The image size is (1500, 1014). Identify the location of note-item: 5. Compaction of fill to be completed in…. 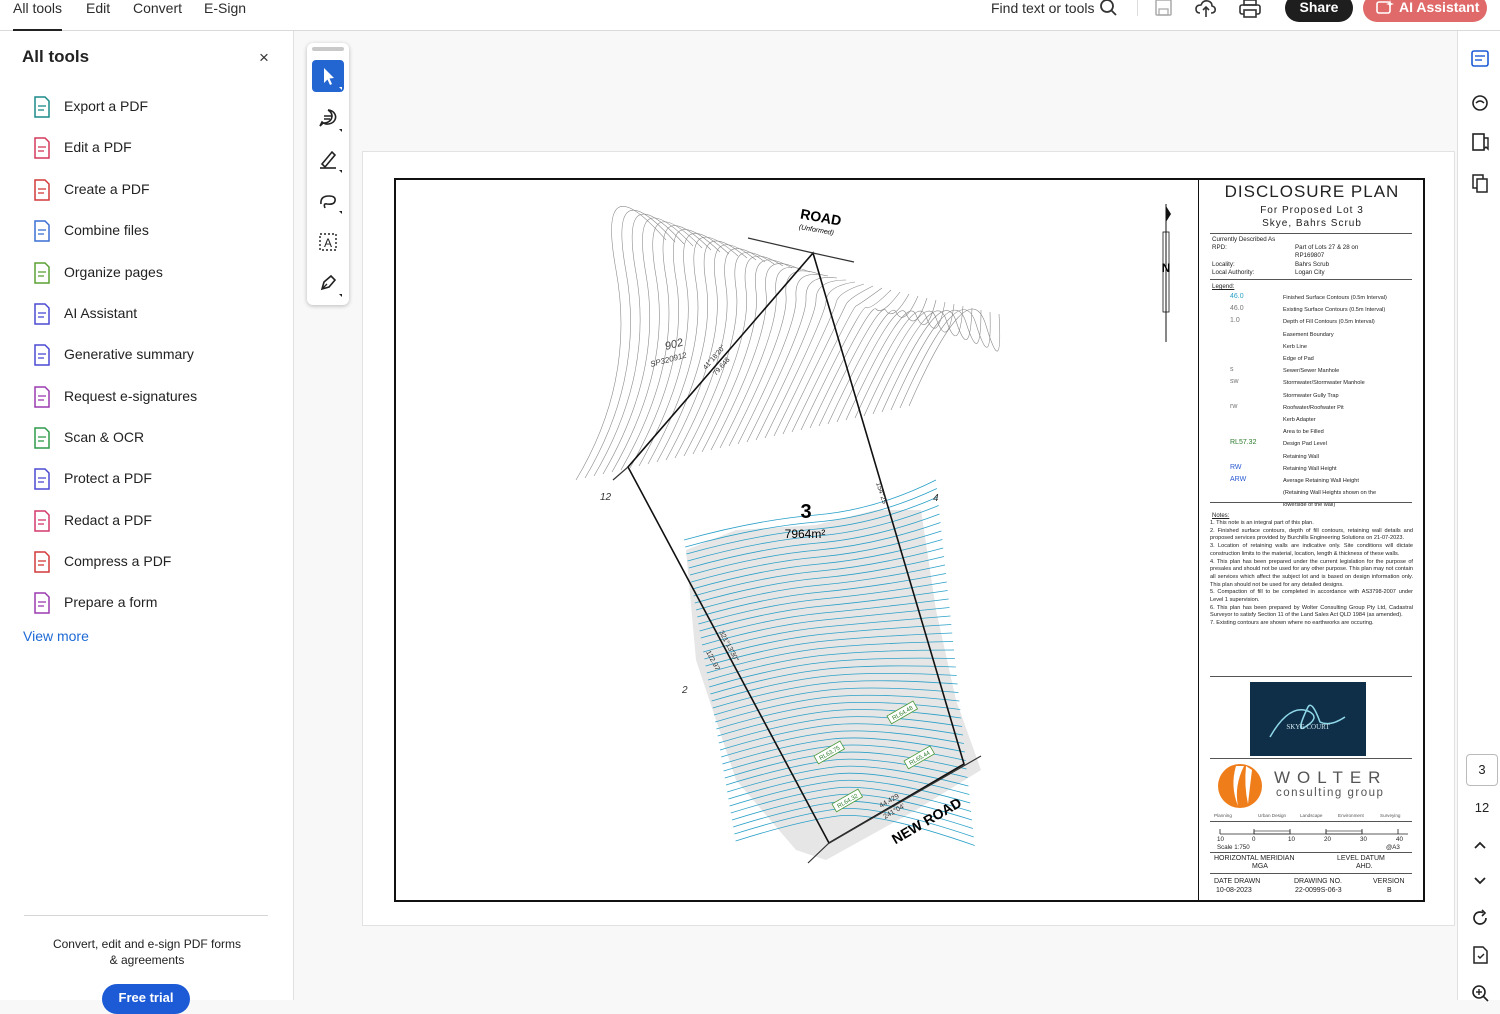
(1311, 596).